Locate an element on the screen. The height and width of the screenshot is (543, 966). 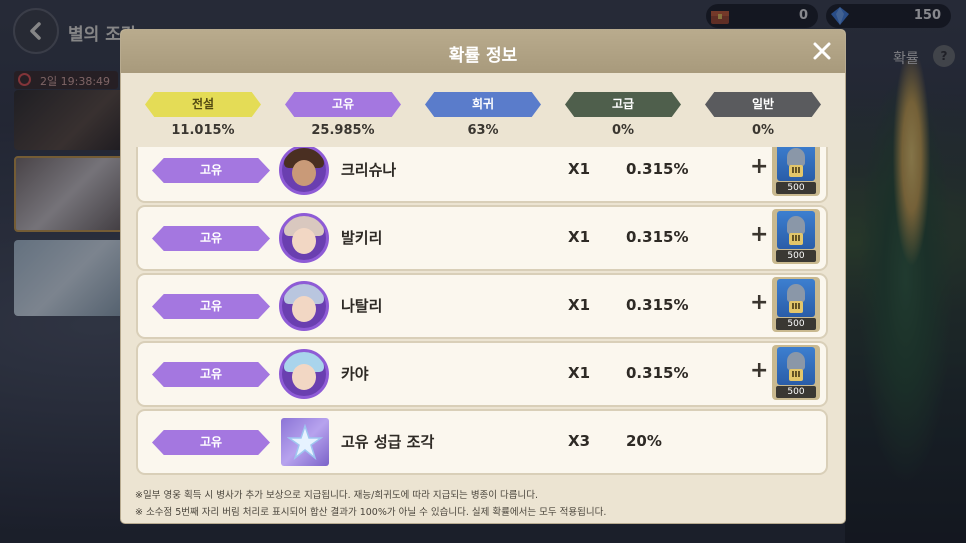
list-item: 고유 나탈리 X1 0.315% + III 500 is located at coordinates (482, 306).